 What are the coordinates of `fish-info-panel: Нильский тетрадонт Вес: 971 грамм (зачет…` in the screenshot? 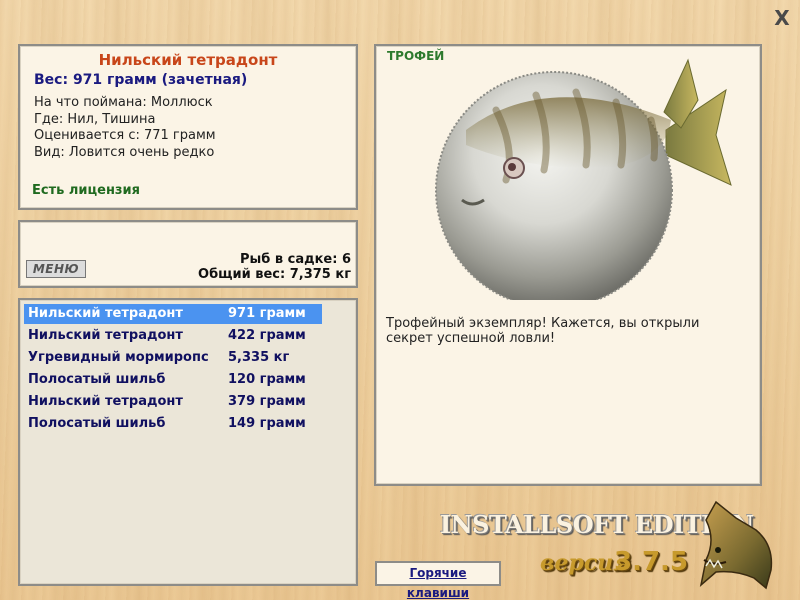 It's located at (188, 127).